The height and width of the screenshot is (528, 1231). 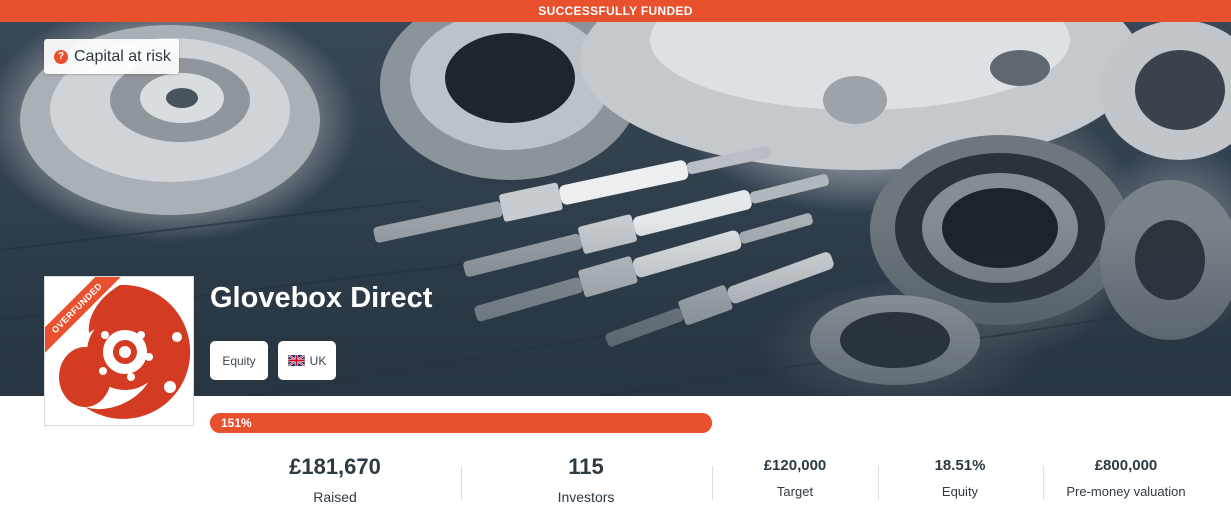 I want to click on stat-valuation: £800,000 Pre-money valuation, so click(x=1126, y=478).